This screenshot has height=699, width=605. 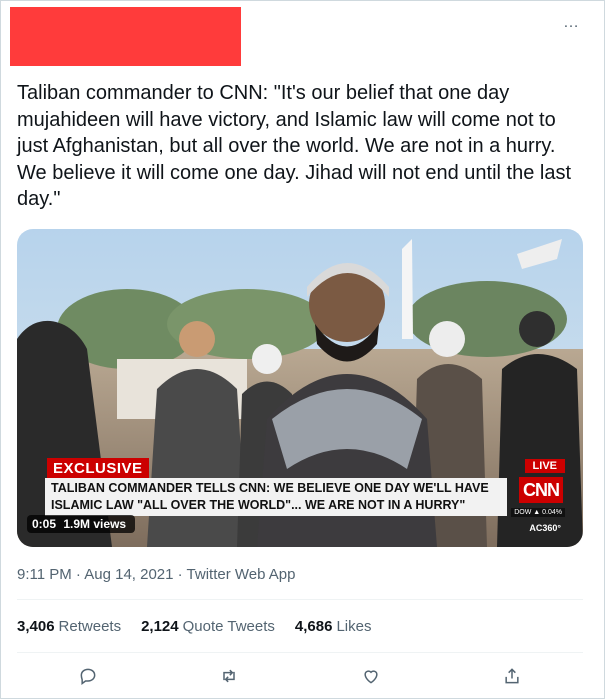 What do you see at coordinates (541, 490) in the screenshot?
I see `network-logo: CNN` at bounding box center [541, 490].